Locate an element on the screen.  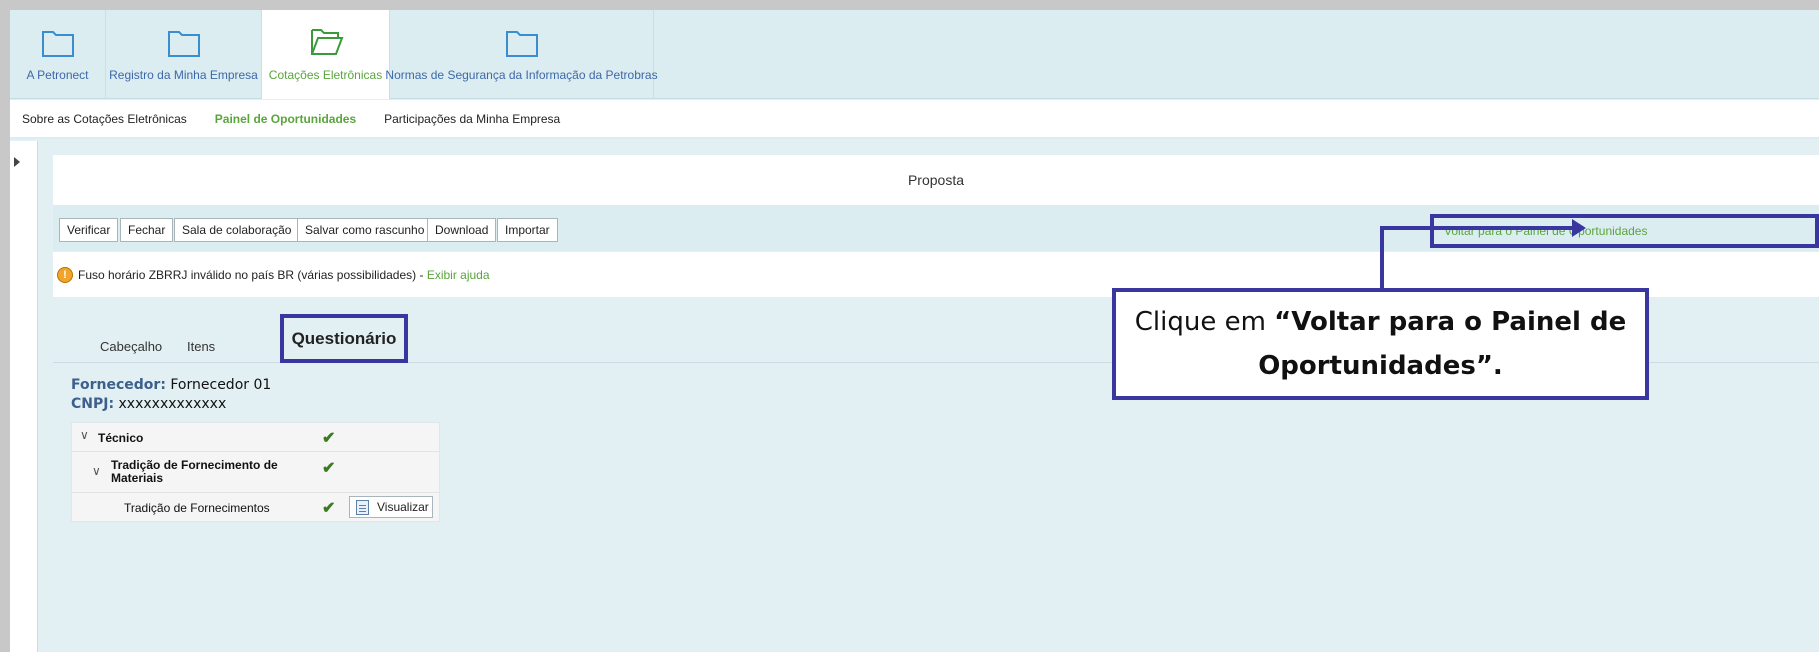
document-icon is located at coordinates (362, 507).